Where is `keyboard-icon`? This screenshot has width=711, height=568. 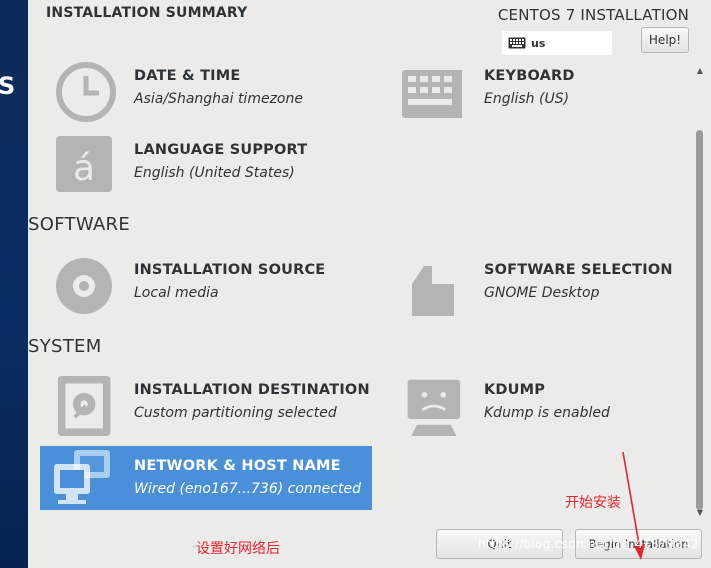
keyboard-icon is located at coordinates (432, 94).